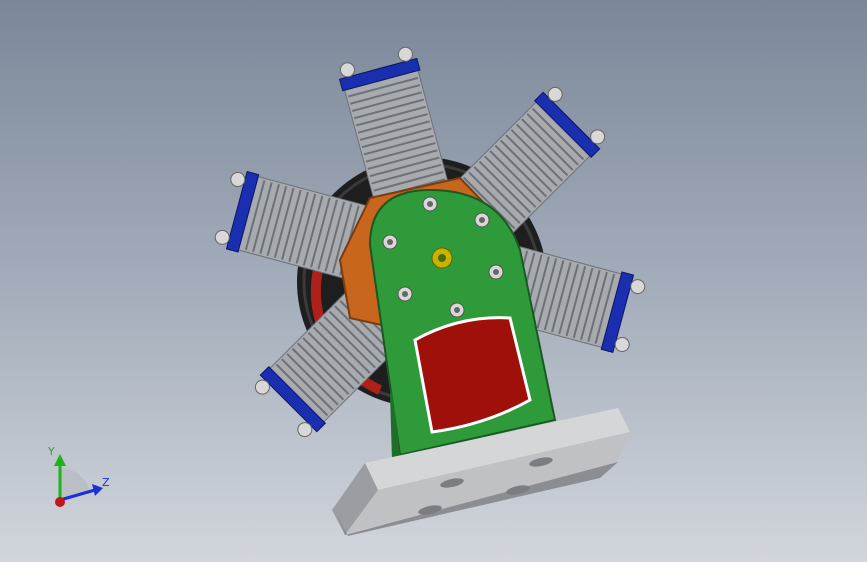 Image resolution: width=867 pixels, height=562 pixels. I want to click on crankshaft, so click(442, 258).